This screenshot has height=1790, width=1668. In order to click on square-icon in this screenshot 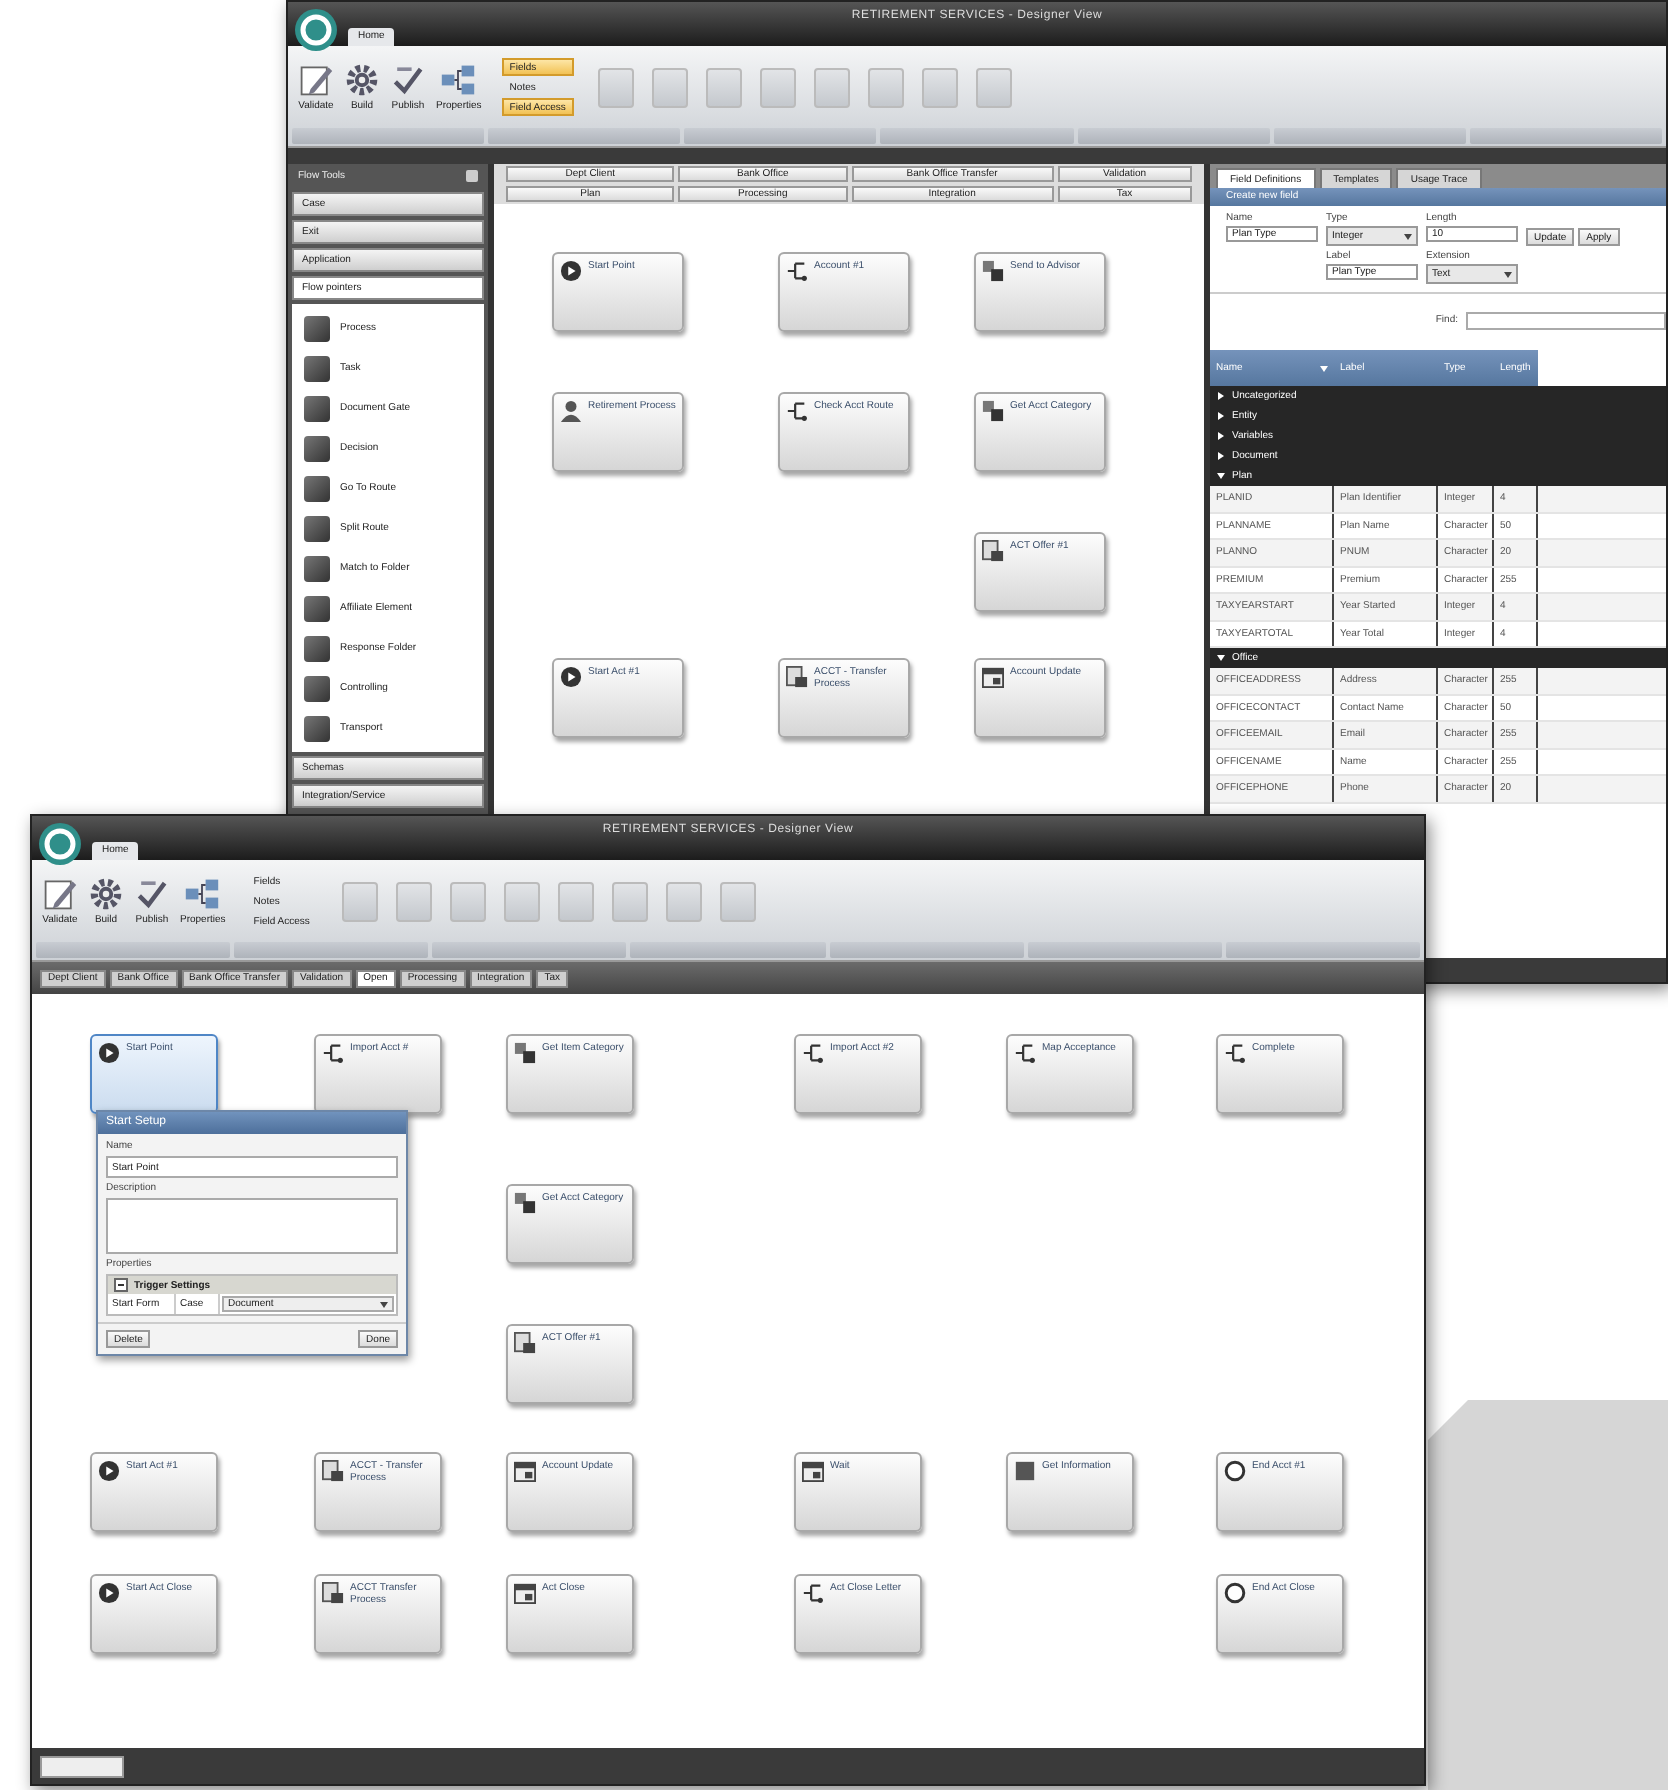, I will do `click(1025, 1471)`.